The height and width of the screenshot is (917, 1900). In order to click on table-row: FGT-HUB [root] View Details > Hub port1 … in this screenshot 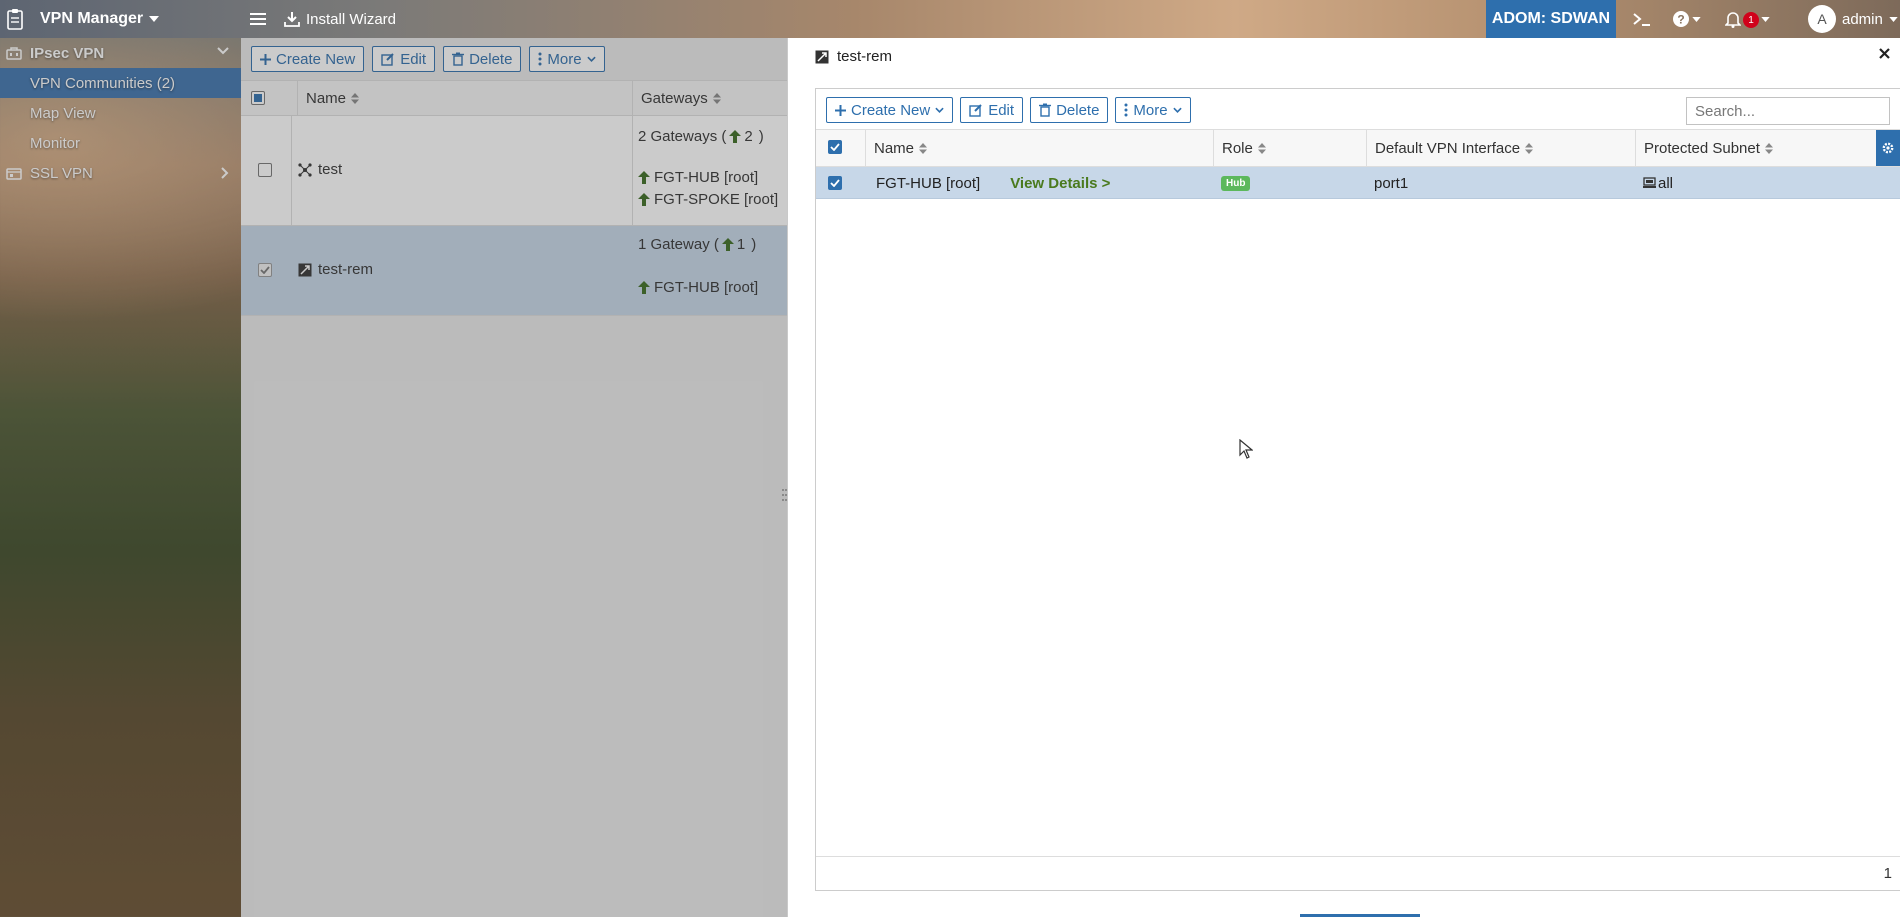, I will do `click(1358, 183)`.